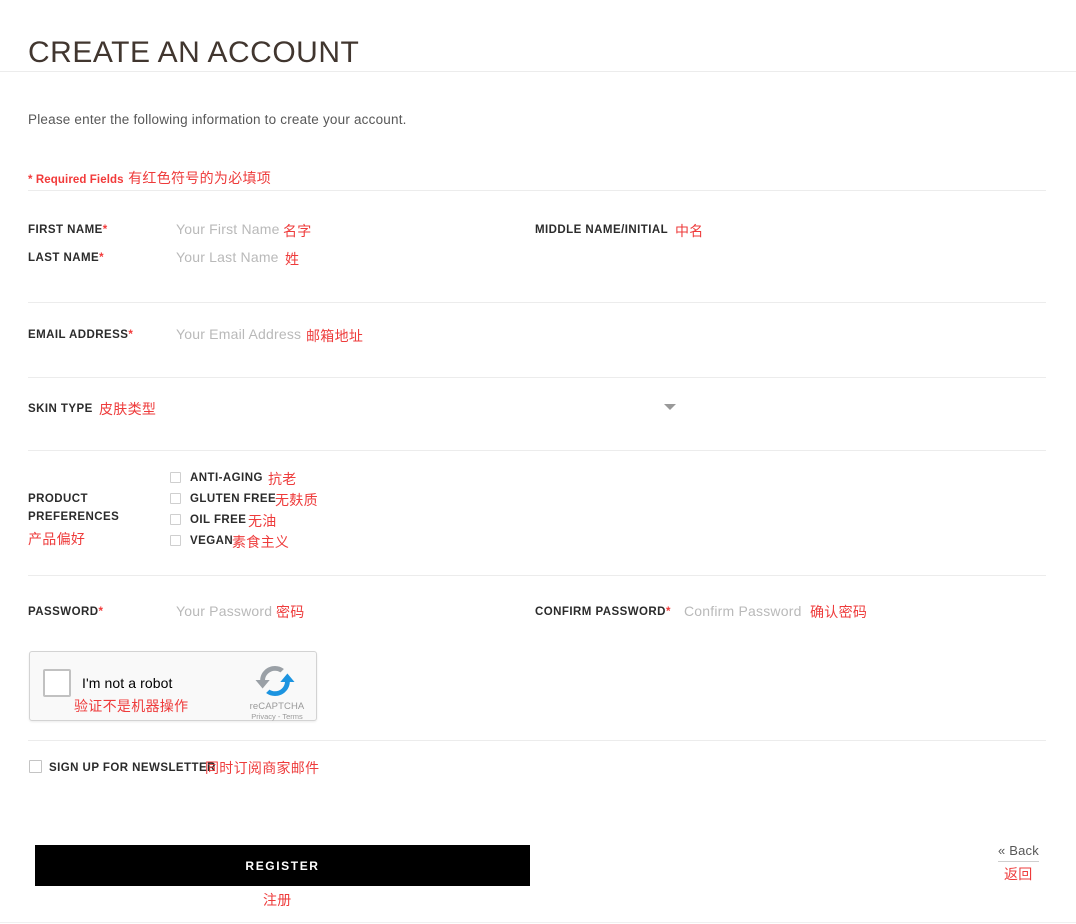 The width and height of the screenshot is (1076, 924). I want to click on middle-name-label-cn: 中名, so click(689, 231).